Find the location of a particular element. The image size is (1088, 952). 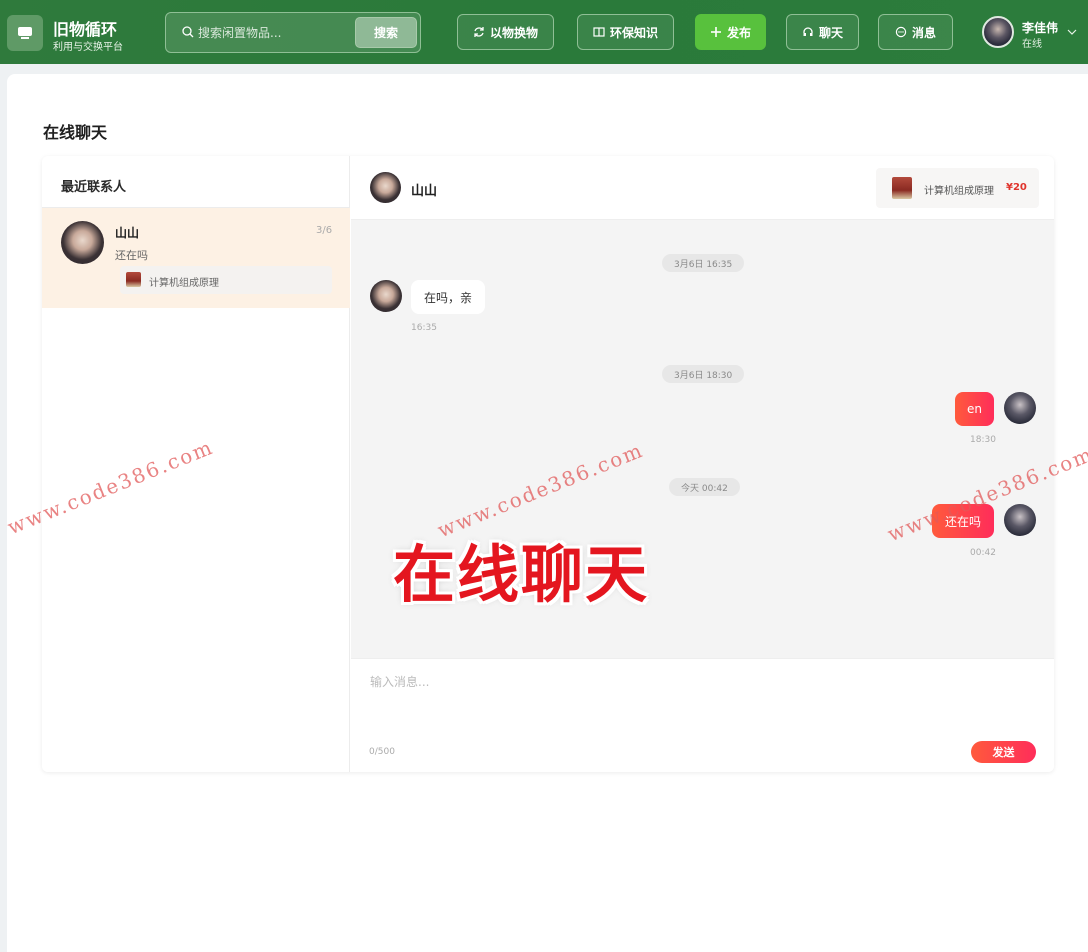

nav-exchange-button: 以物换物 is located at coordinates (505, 32).